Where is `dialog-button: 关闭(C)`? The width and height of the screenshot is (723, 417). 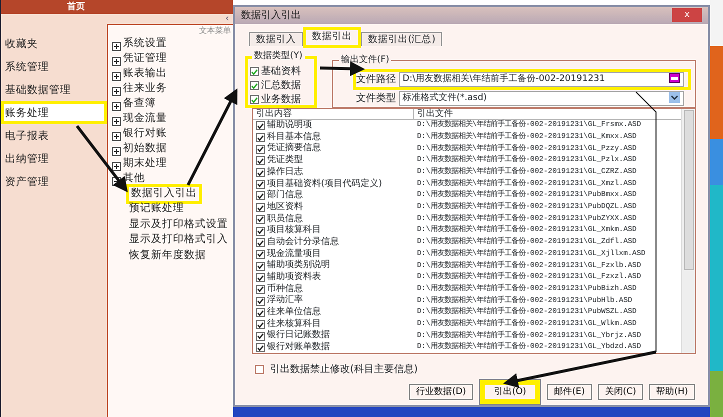
dialog-button: 关闭(C) is located at coordinates (621, 392).